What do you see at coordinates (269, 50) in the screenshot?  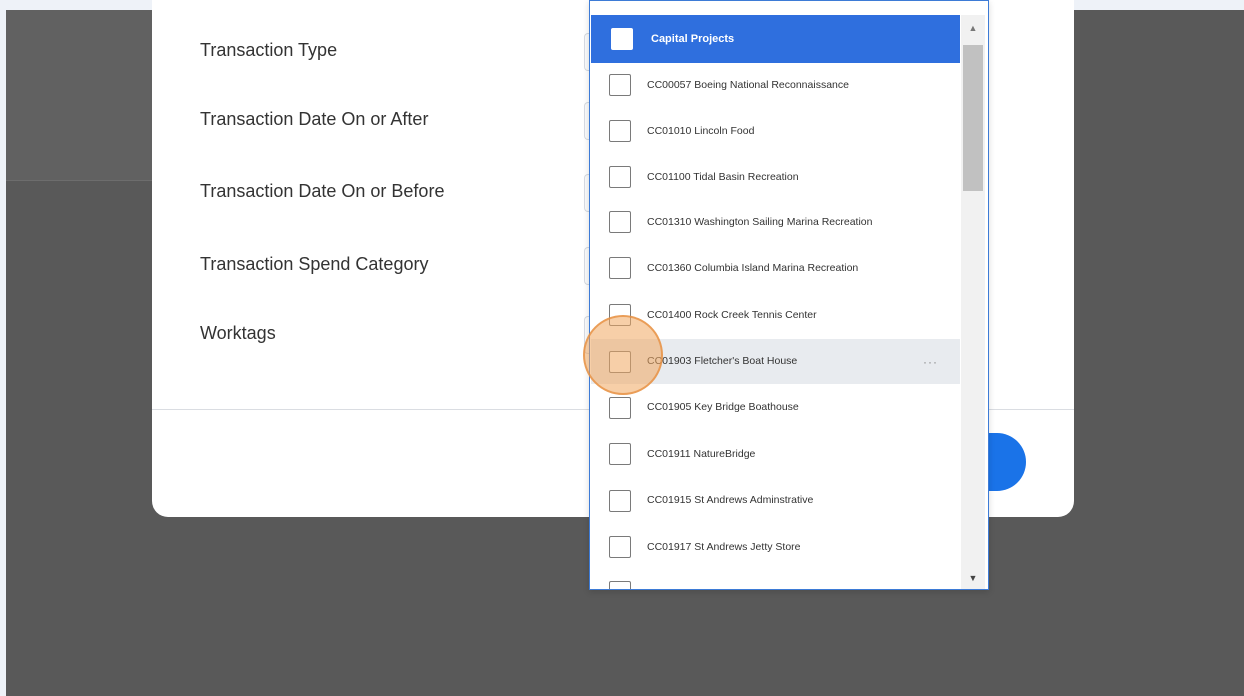 I see `transaction-type-label: Transaction Type` at bounding box center [269, 50].